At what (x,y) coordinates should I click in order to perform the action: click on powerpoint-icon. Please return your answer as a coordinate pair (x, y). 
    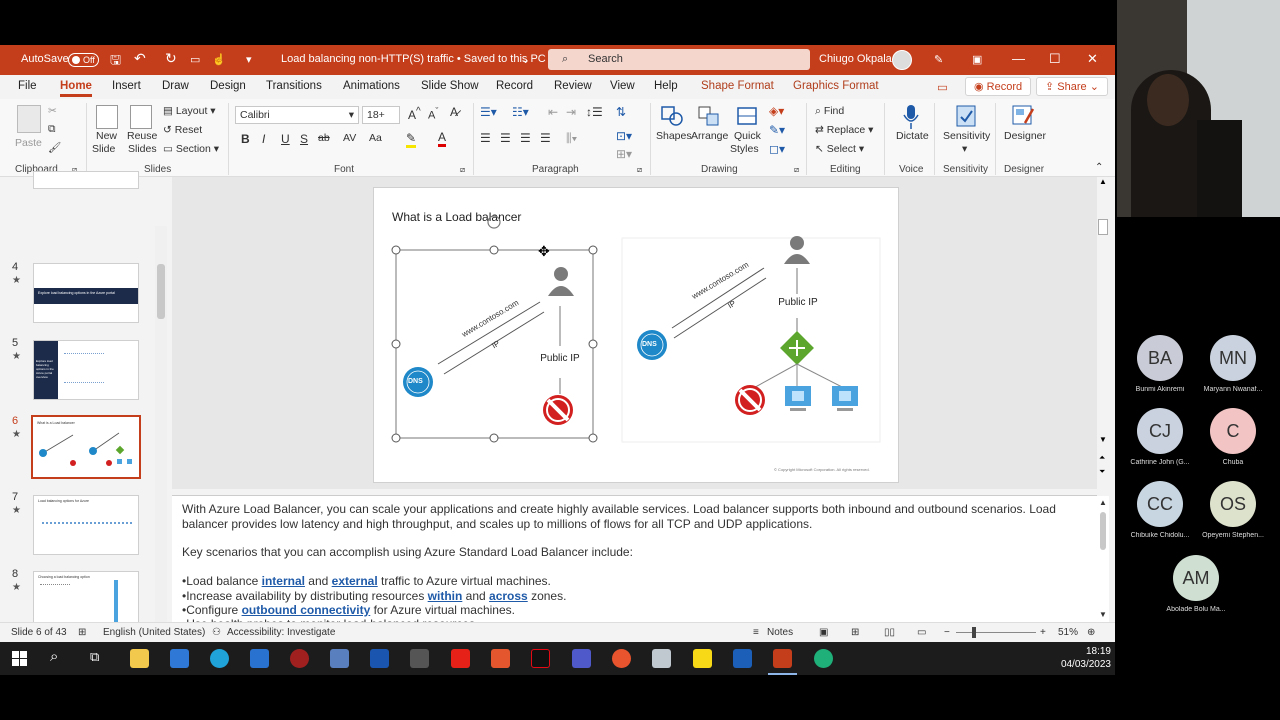
    Looking at the image, I should click on (782, 658).